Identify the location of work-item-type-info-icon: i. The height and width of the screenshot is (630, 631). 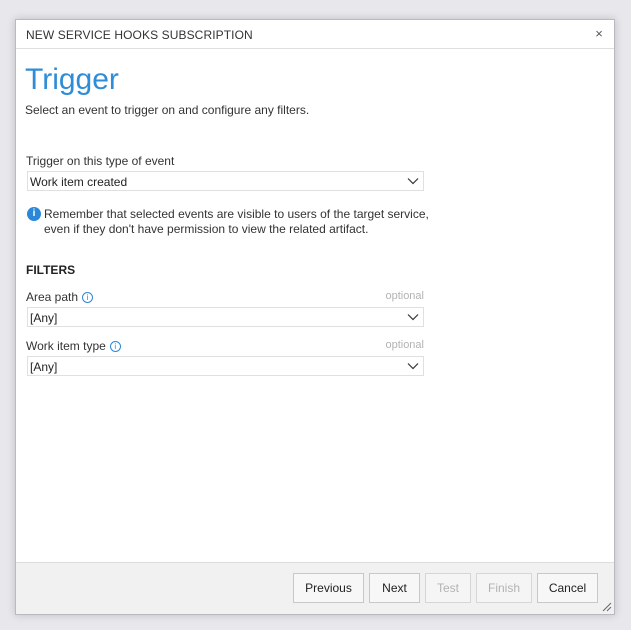
(115, 346).